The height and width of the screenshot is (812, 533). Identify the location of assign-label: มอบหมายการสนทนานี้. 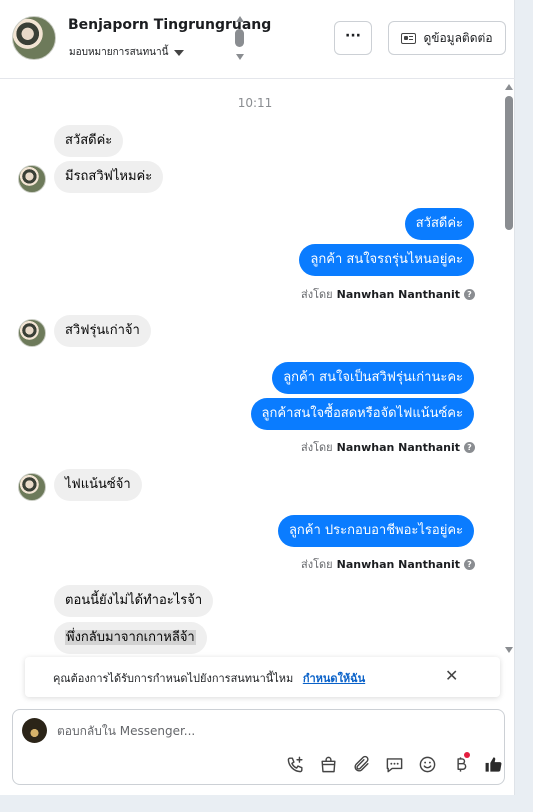
(119, 52).